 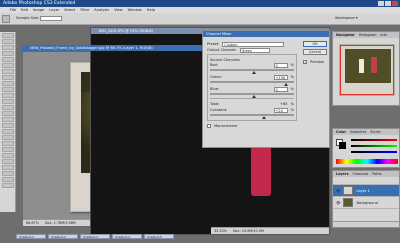 What do you see at coordinates (315, 44) in the screenshot?
I see `ok-button: OK` at bounding box center [315, 44].